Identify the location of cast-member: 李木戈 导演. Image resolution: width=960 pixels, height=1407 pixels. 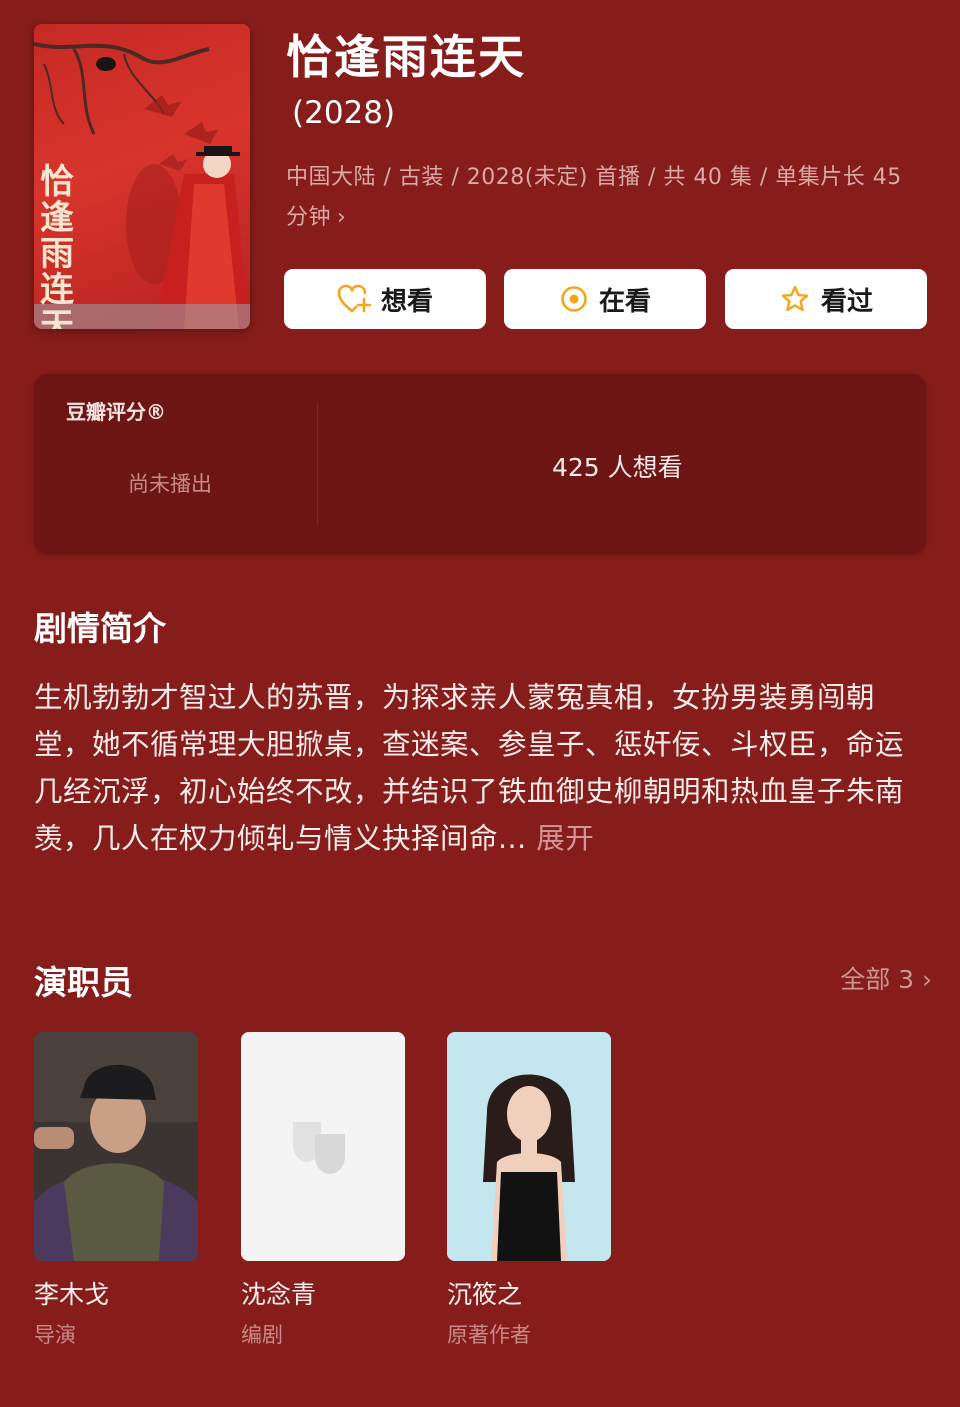
(116, 1190).